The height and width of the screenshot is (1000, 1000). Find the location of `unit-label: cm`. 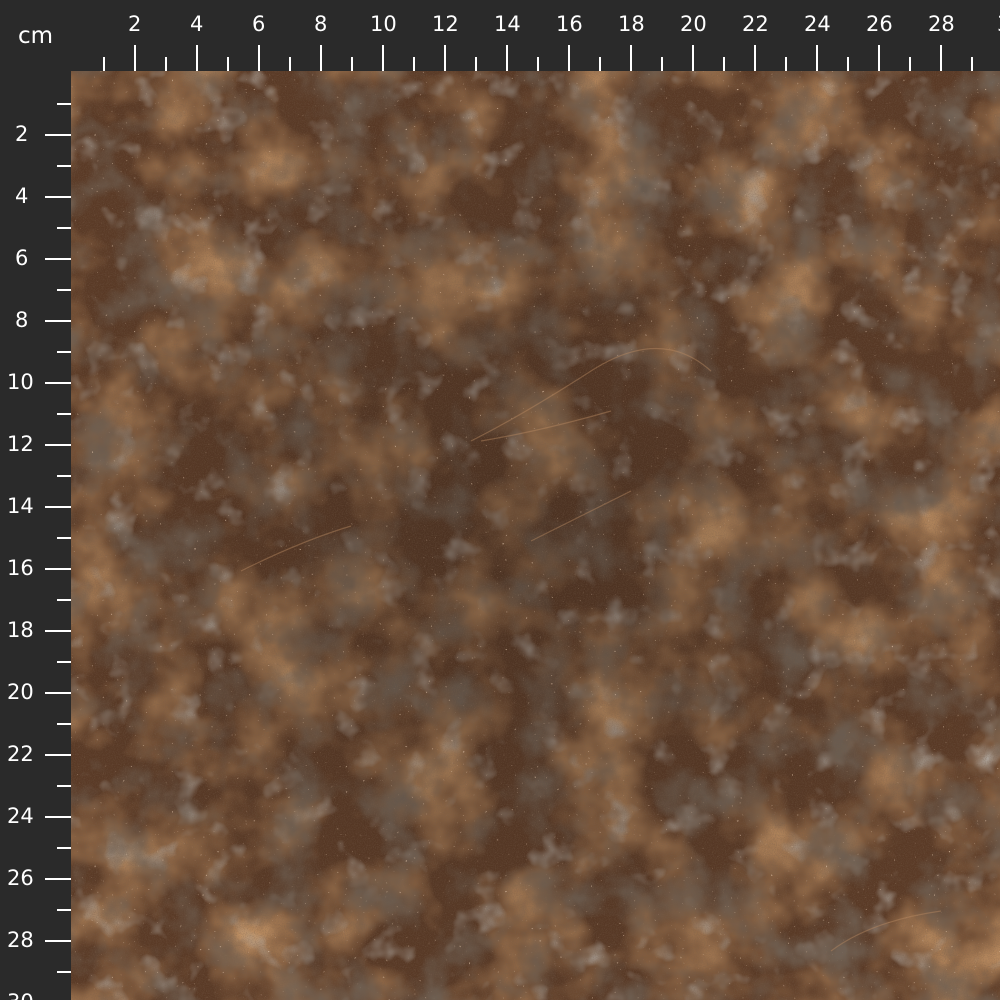

unit-label: cm is located at coordinates (35, 35).